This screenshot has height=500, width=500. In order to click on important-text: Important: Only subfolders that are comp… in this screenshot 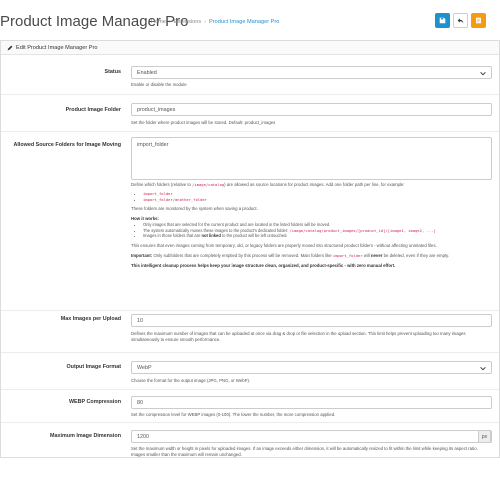, I will do `click(290, 255)`.